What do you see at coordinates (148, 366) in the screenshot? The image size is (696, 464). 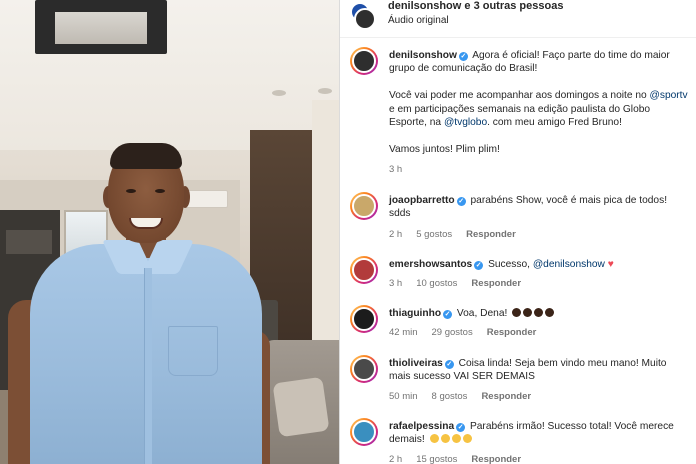 I see `shirt-placket` at bounding box center [148, 366].